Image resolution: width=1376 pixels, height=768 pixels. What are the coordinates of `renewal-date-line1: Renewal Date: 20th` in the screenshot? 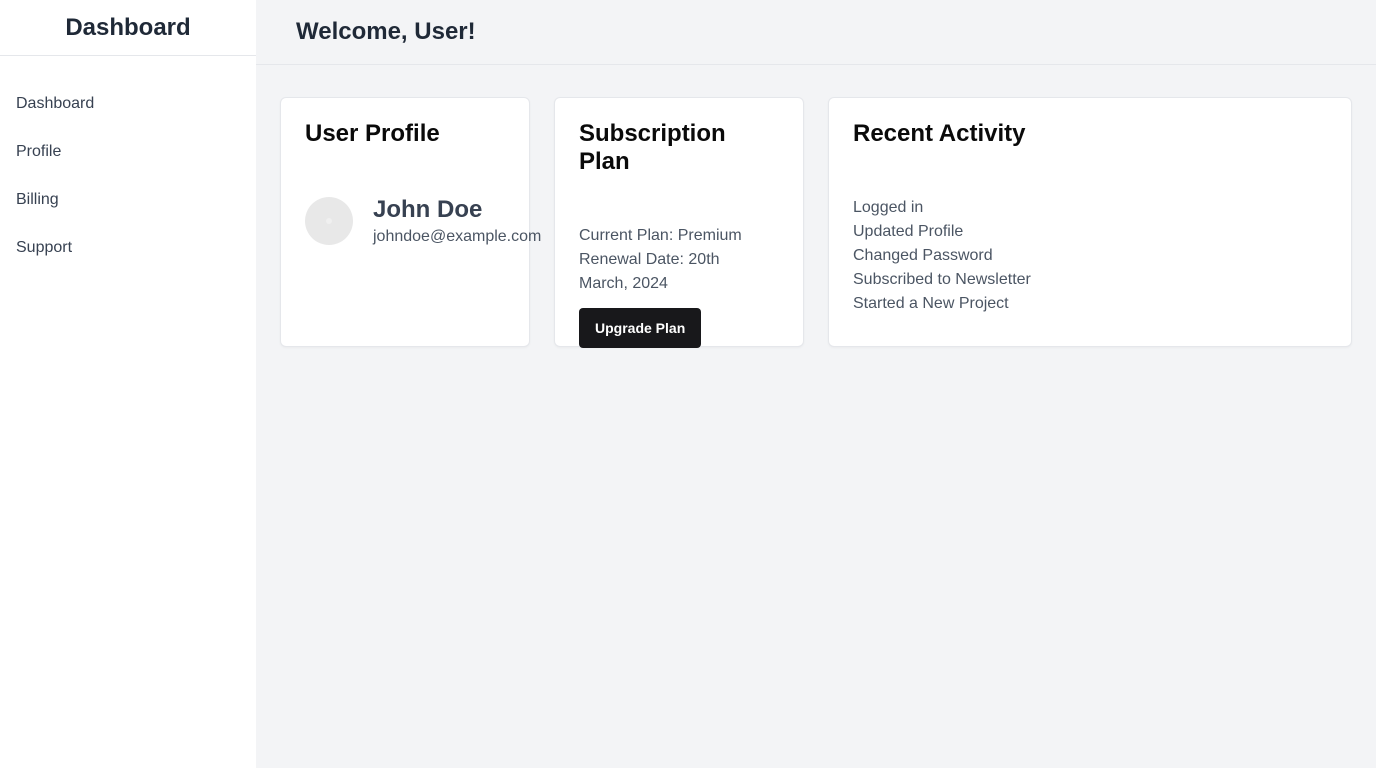 It's located at (649, 259).